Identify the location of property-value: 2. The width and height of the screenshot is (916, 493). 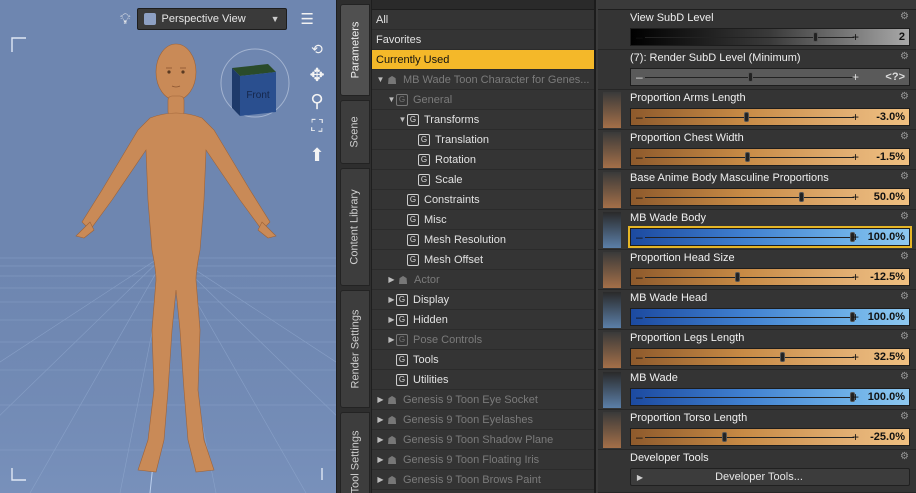
(902, 37).